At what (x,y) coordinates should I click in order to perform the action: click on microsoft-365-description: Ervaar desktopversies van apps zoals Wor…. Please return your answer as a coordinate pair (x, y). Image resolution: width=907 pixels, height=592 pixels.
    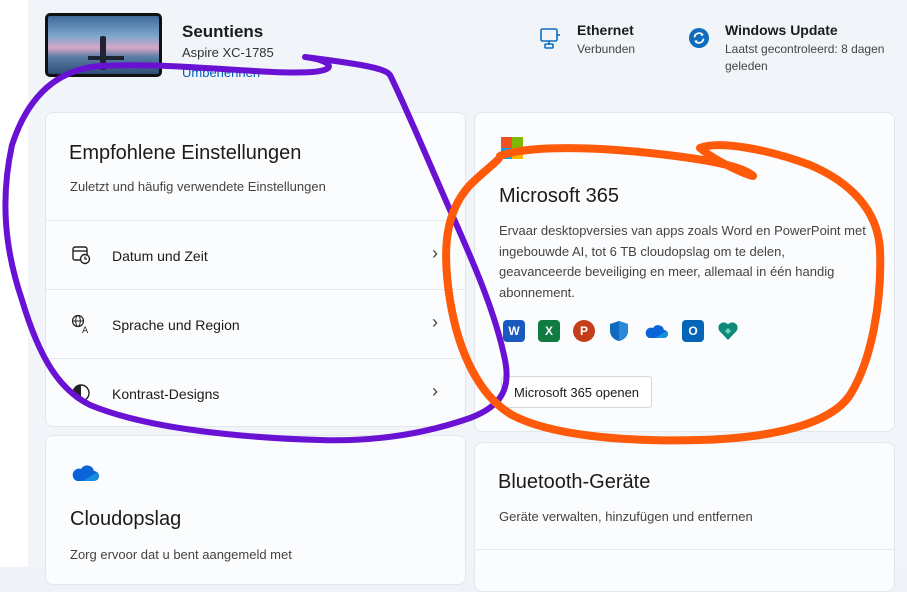
    Looking at the image, I should click on (682, 261).